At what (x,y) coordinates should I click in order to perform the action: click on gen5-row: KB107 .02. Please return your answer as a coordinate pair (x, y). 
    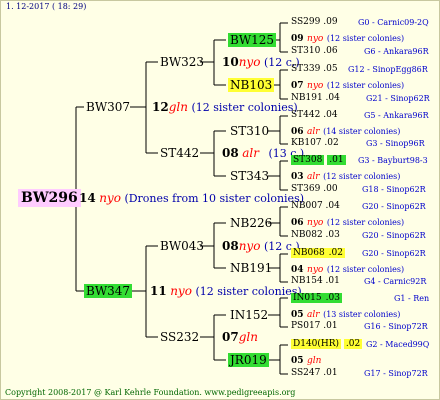
    Looking at the image, I should click on (315, 143).